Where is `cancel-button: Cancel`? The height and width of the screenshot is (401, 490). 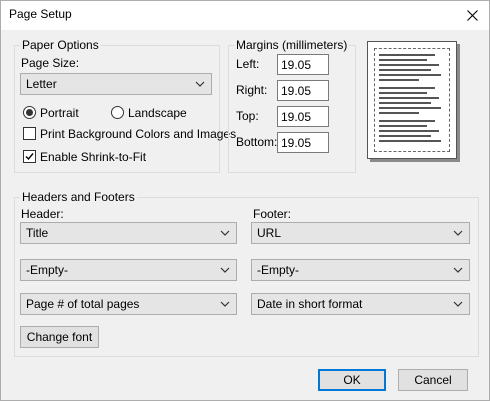 cancel-button: Cancel is located at coordinates (433, 380).